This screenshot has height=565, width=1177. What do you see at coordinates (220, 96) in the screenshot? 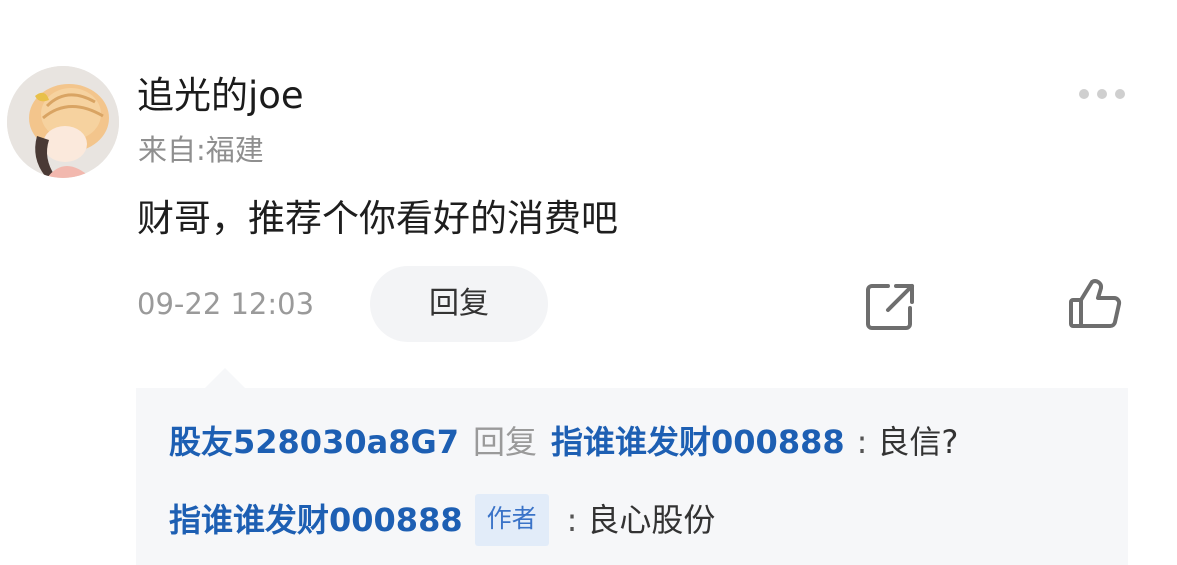
I see `username: 追光的joe` at bounding box center [220, 96].